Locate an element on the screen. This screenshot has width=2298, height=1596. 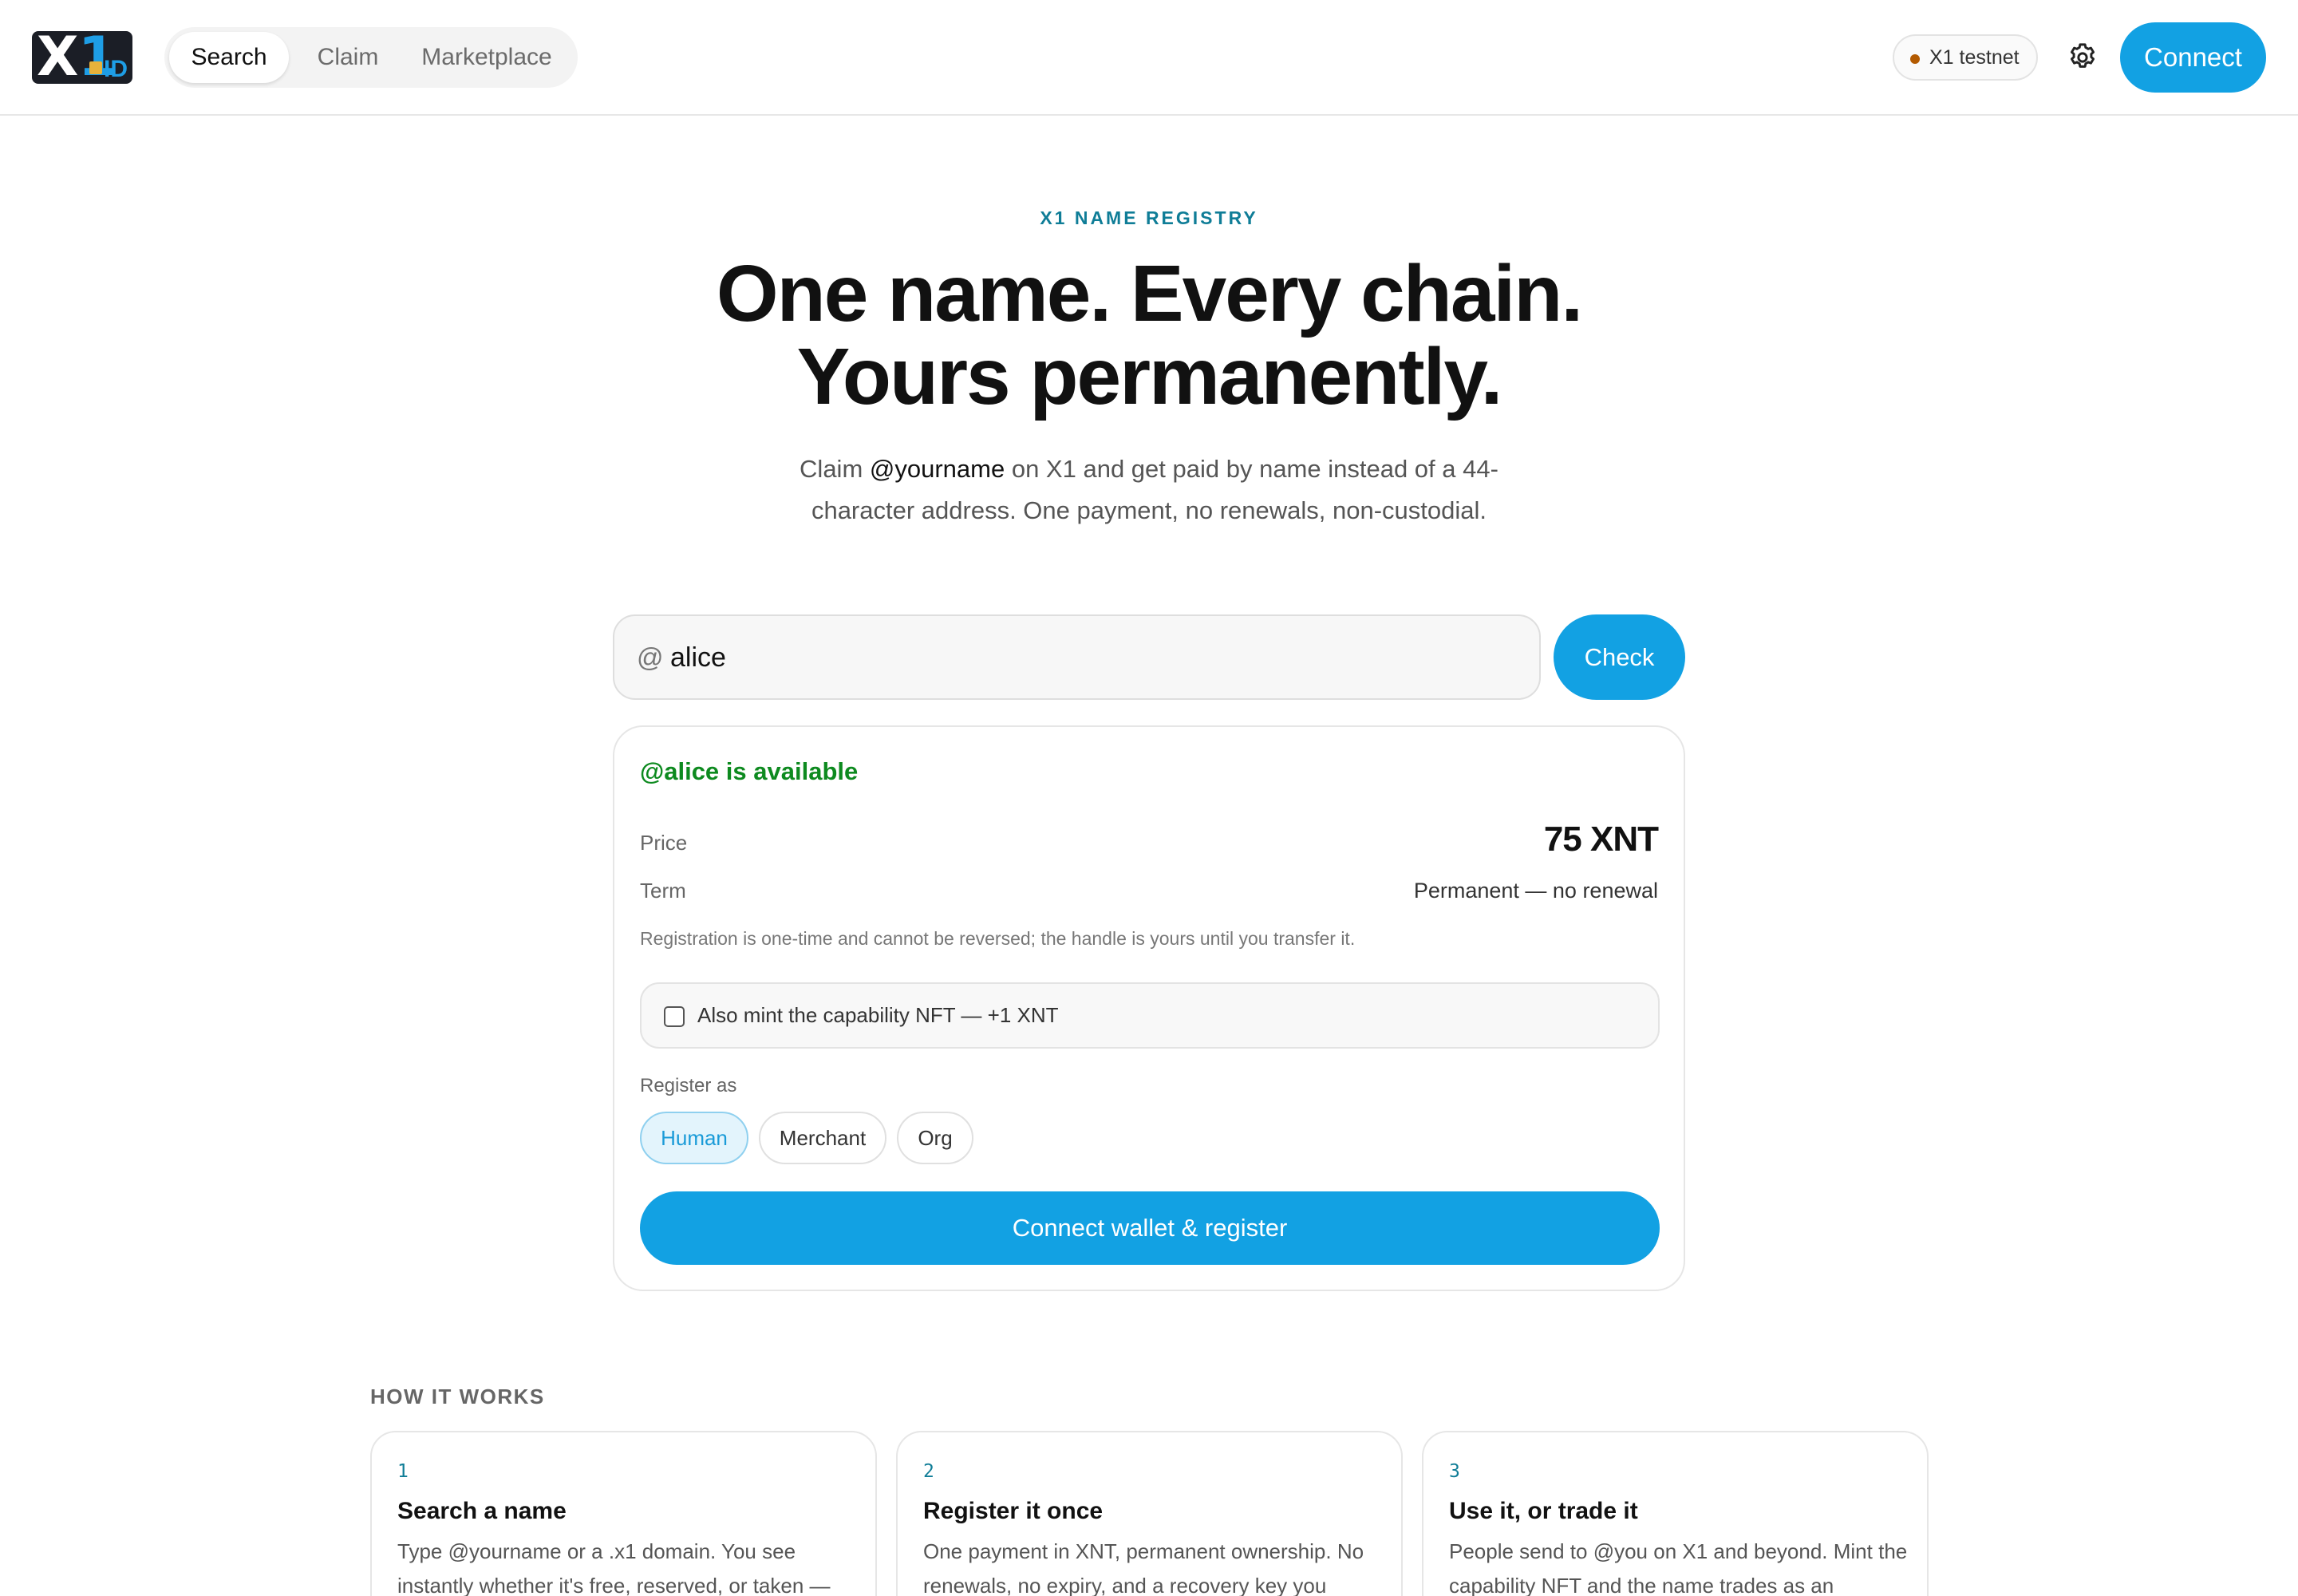
chip-icon is located at coordinates (96, 67).